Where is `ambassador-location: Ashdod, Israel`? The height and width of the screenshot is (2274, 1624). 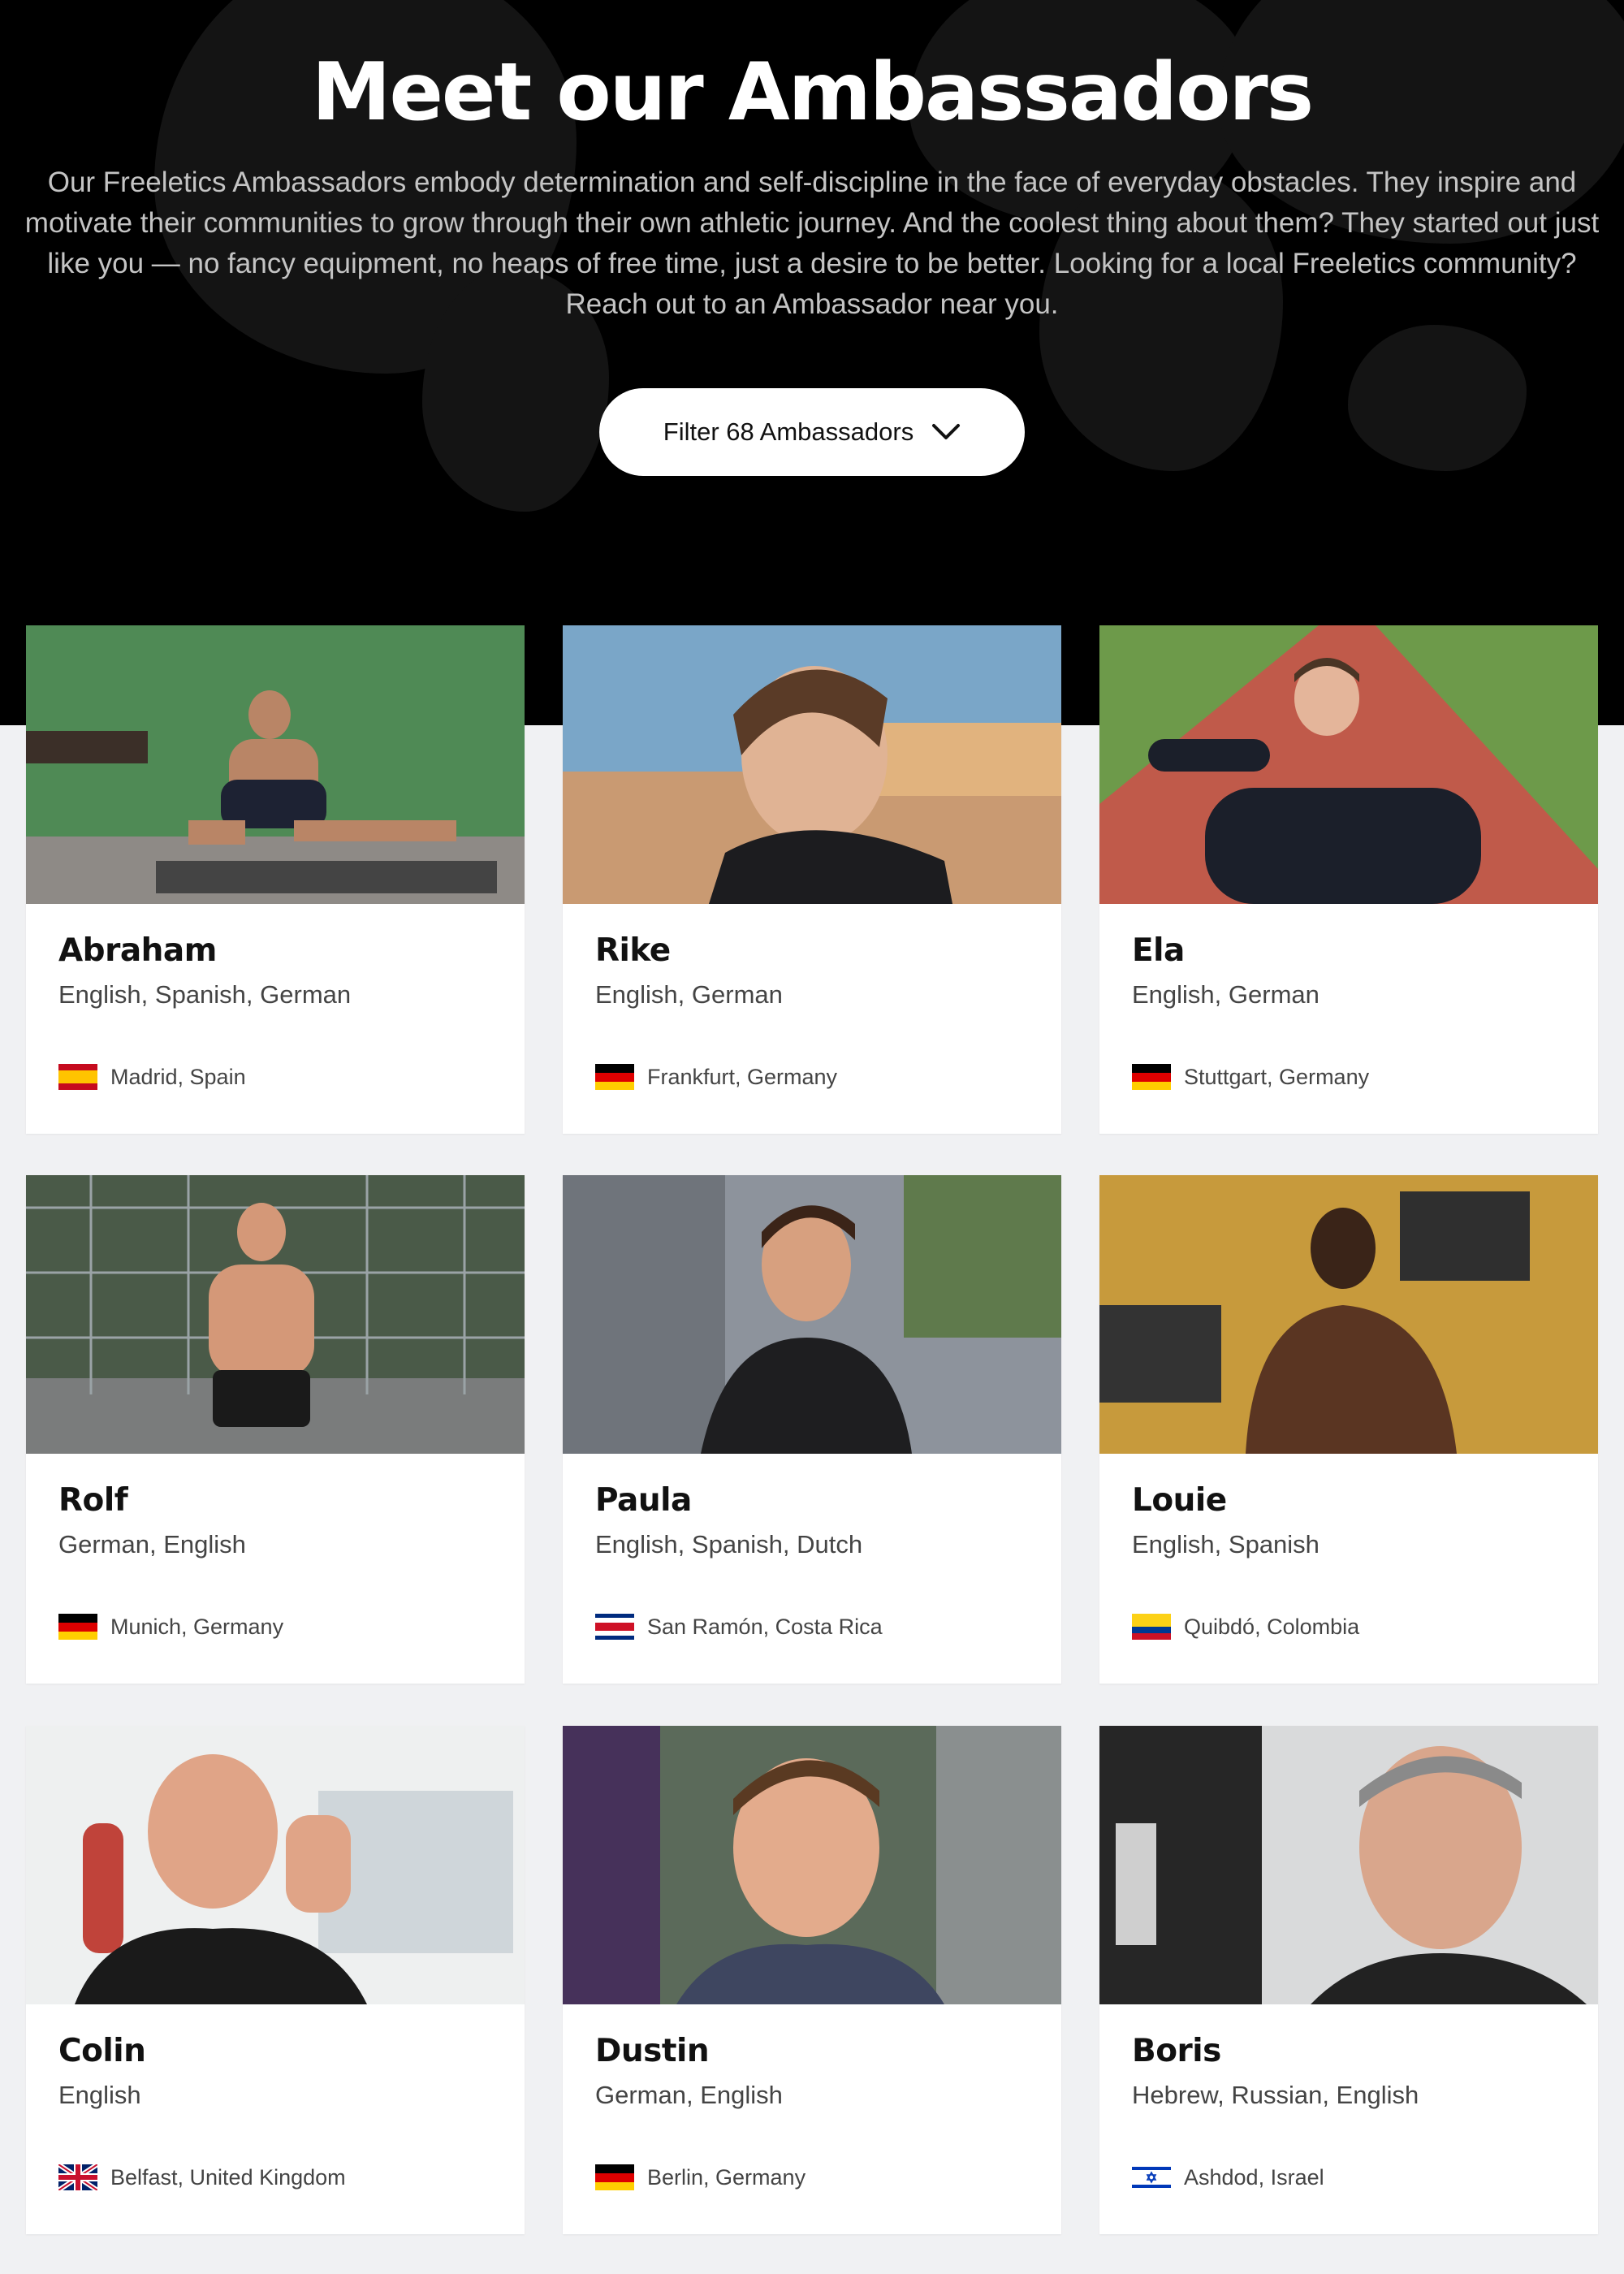
ambassador-location: Ashdod, Israel is located at coordinates (1228, 2177).